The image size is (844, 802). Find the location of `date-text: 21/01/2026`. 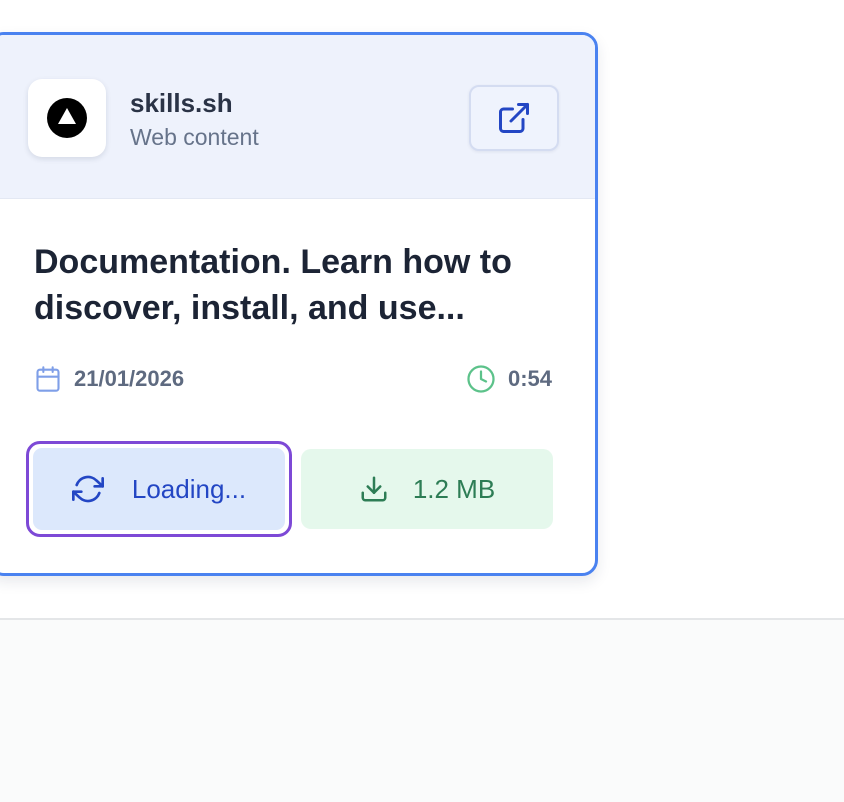

date-text: 21/01/2026 is located at coordinates (129, 378).